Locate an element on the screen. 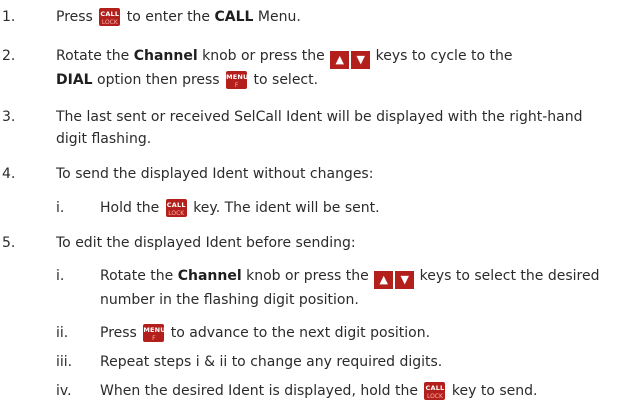 This screenshot has width=620, height=408. substep-number: iv. is located at coordinates (64, 391).